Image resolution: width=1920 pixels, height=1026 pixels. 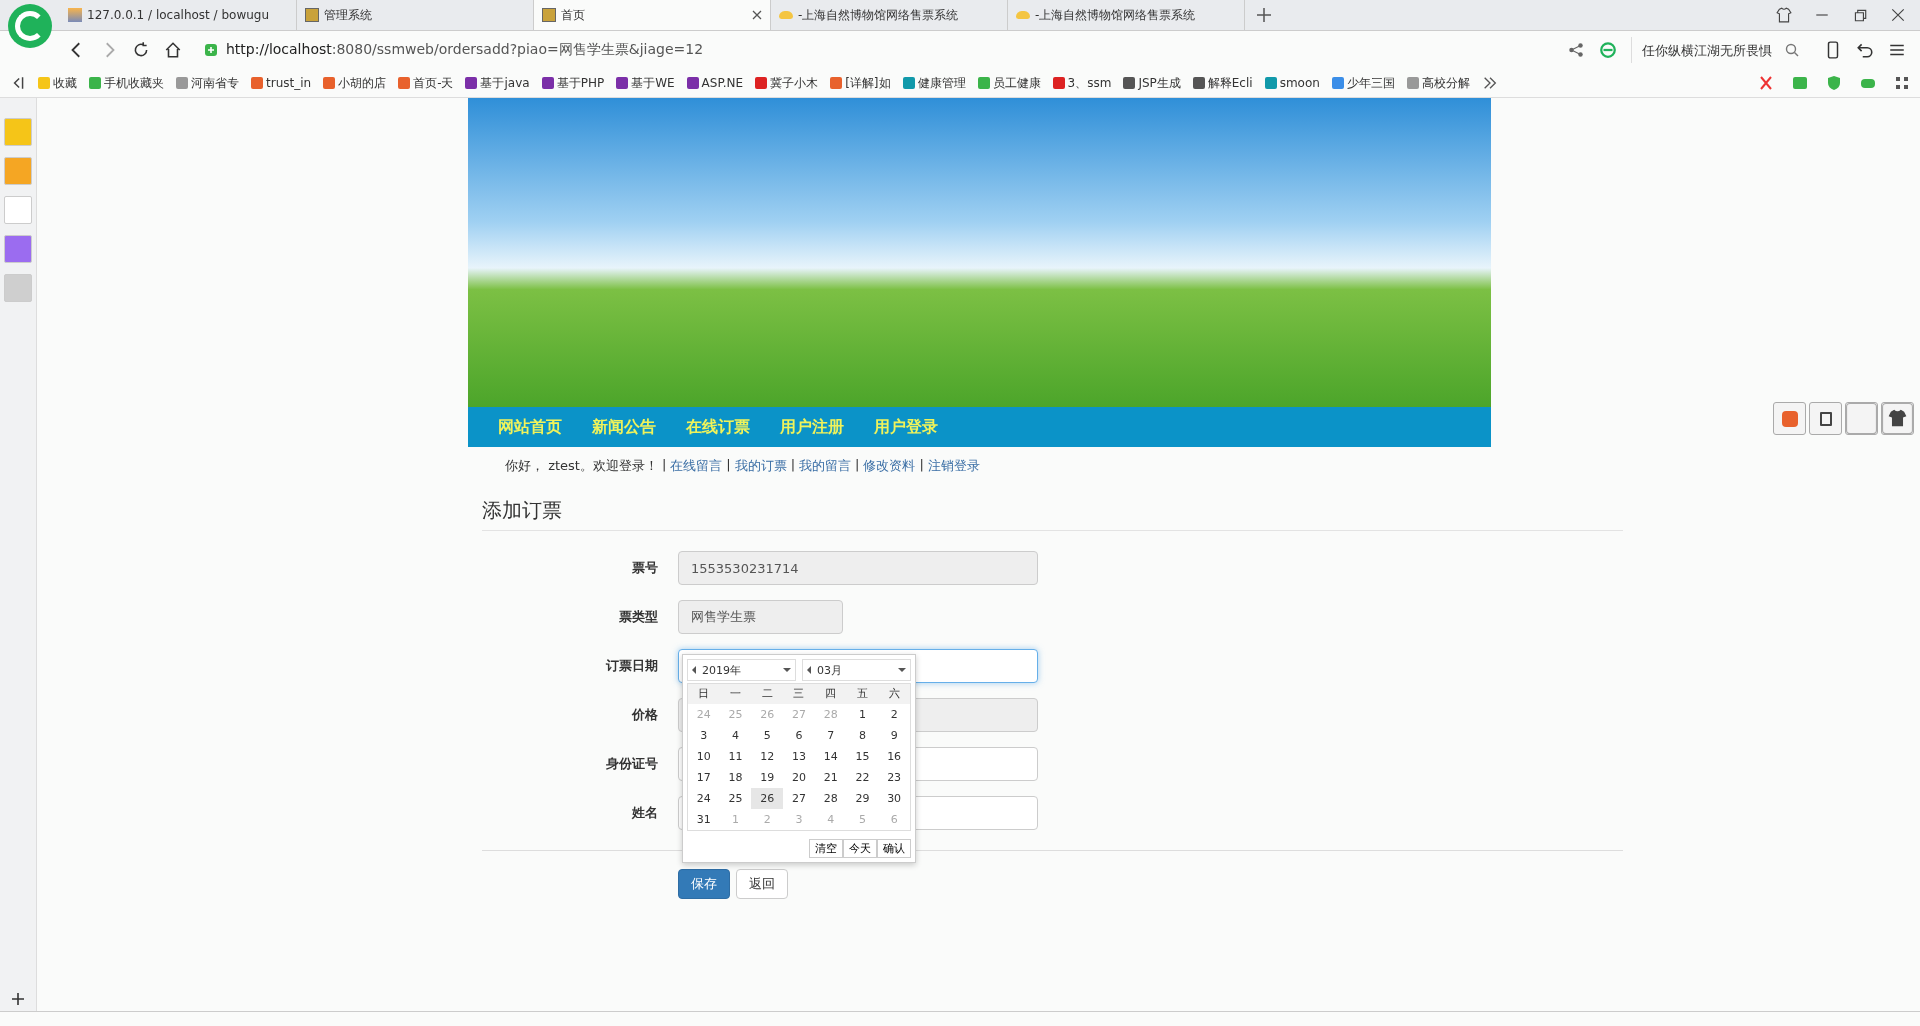 I want to click on home-icon, so click(x=173, y=50).